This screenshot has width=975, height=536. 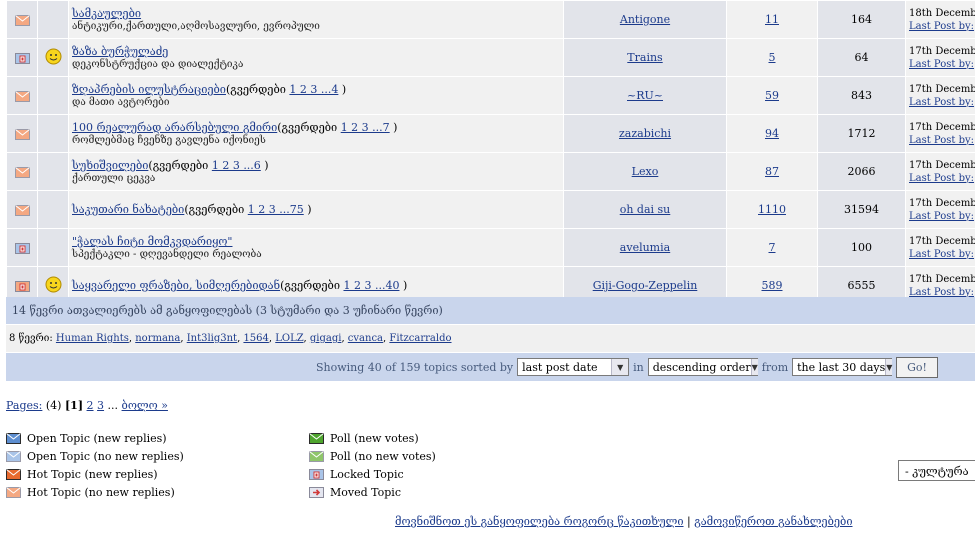 I want to click on member-link: 1564, so click(x=255, y=338).